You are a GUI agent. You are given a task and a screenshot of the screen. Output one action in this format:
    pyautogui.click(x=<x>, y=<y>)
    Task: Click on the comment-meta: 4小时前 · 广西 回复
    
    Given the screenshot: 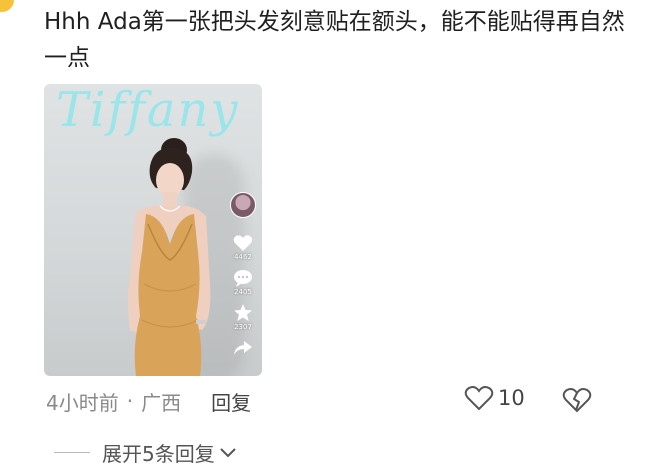 What is the action you would take?
    pyautogui.click(x=148, y=401)
    